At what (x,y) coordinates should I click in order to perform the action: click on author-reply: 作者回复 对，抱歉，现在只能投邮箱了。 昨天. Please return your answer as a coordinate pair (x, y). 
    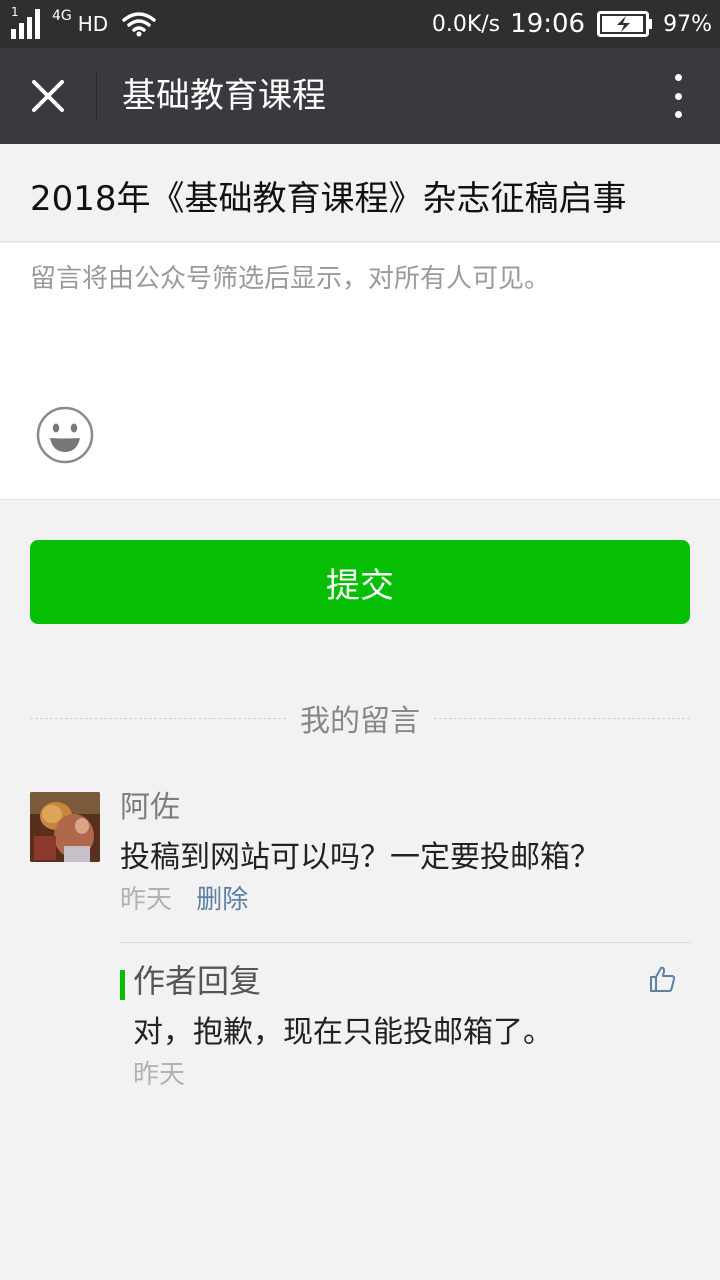
    Looking at the image, I should click on (405, 1017).